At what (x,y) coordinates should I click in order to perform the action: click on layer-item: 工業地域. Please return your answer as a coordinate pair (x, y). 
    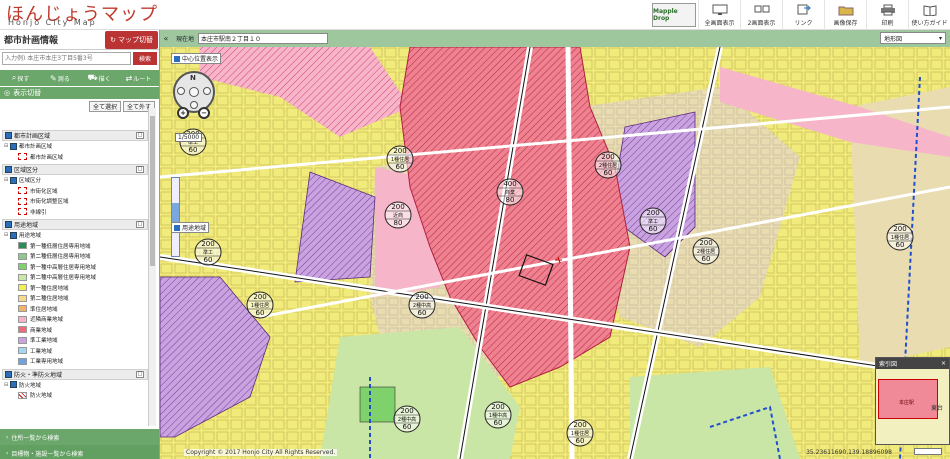
    Looking at the image, I should click on (75, 351).